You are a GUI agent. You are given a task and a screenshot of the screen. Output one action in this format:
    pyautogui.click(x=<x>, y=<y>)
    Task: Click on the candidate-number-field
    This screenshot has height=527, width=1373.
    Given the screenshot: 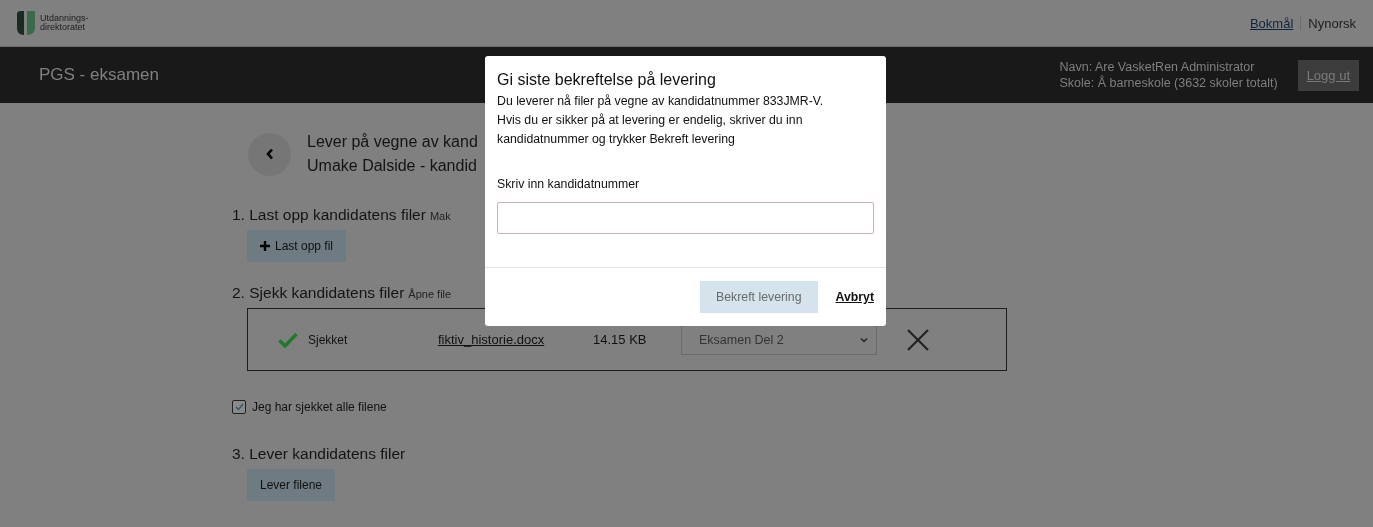 What is the action you would take?
    pyautogui.click(x=685, y=218)
    